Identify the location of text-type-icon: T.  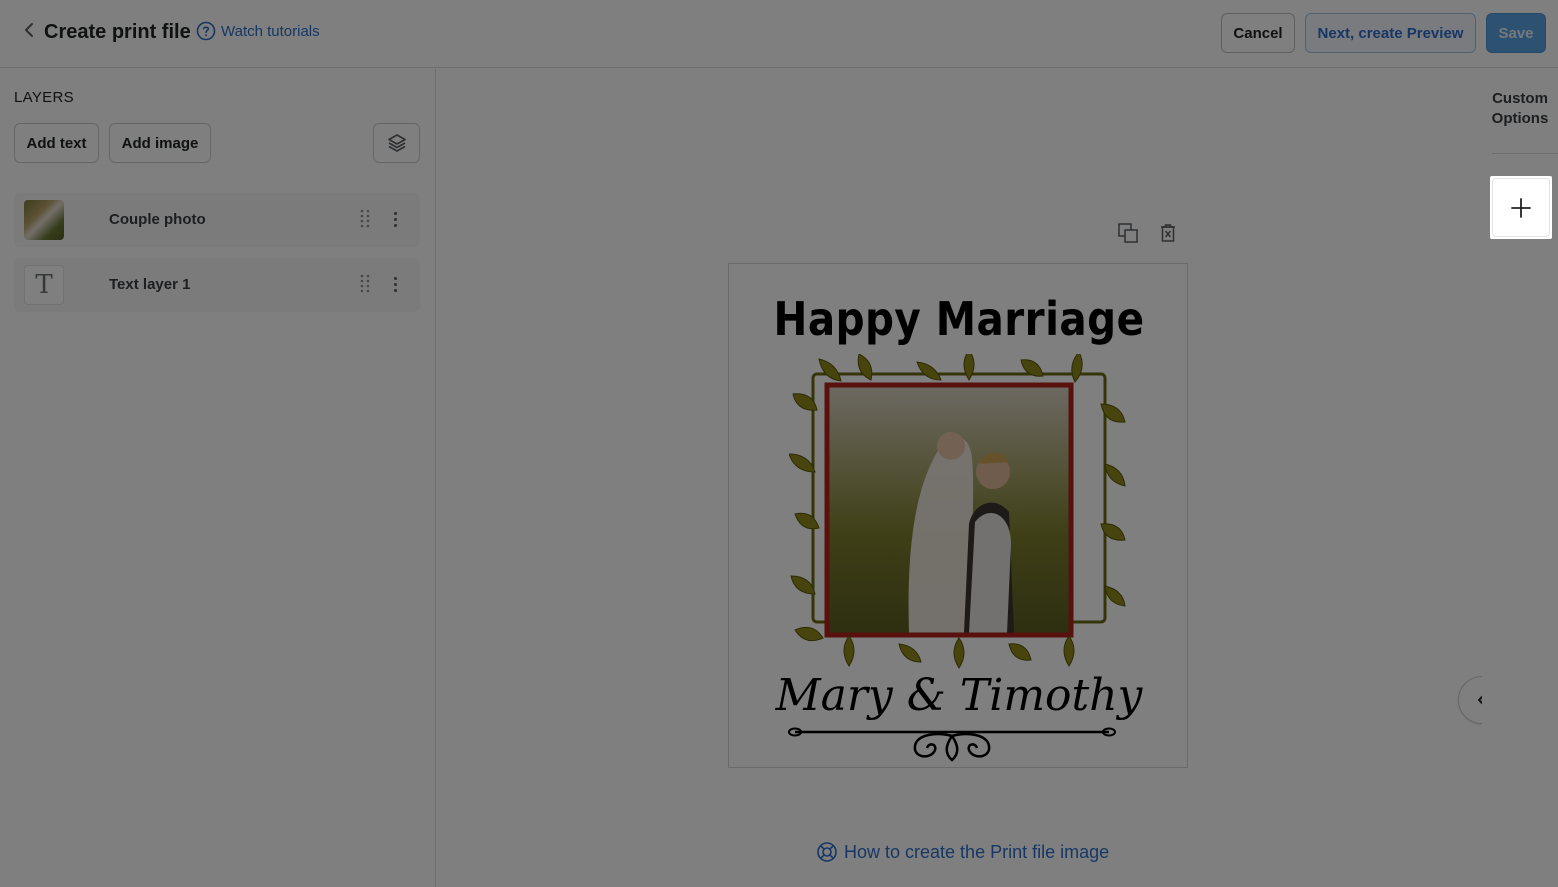
(44, 285).